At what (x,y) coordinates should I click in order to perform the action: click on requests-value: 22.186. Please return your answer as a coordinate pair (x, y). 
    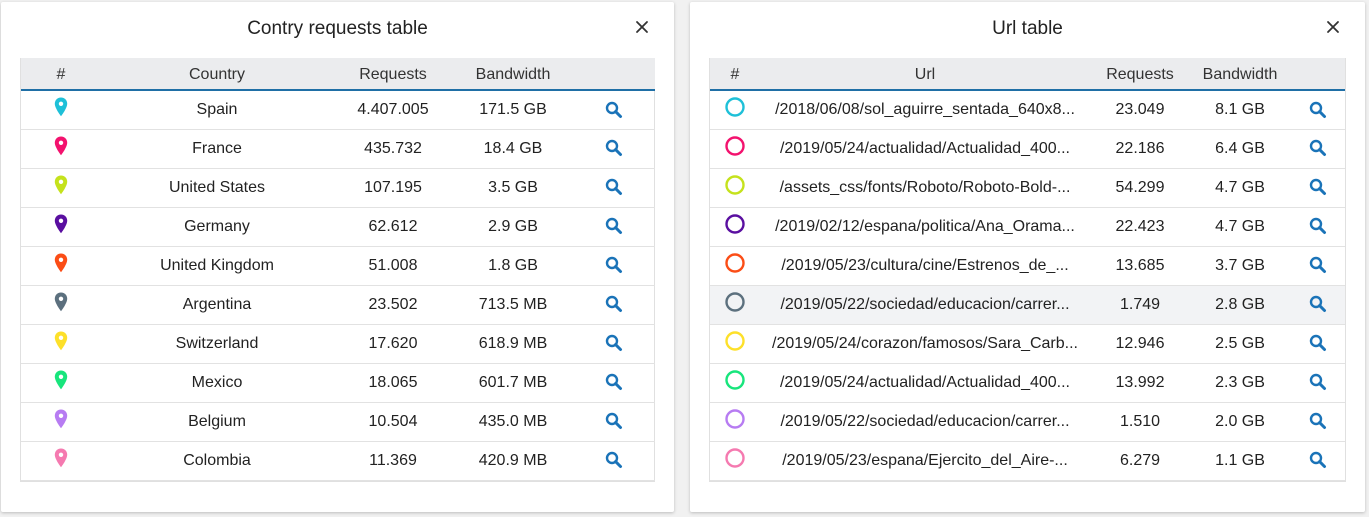
    Looking at the image, I should click on (1140, 148).